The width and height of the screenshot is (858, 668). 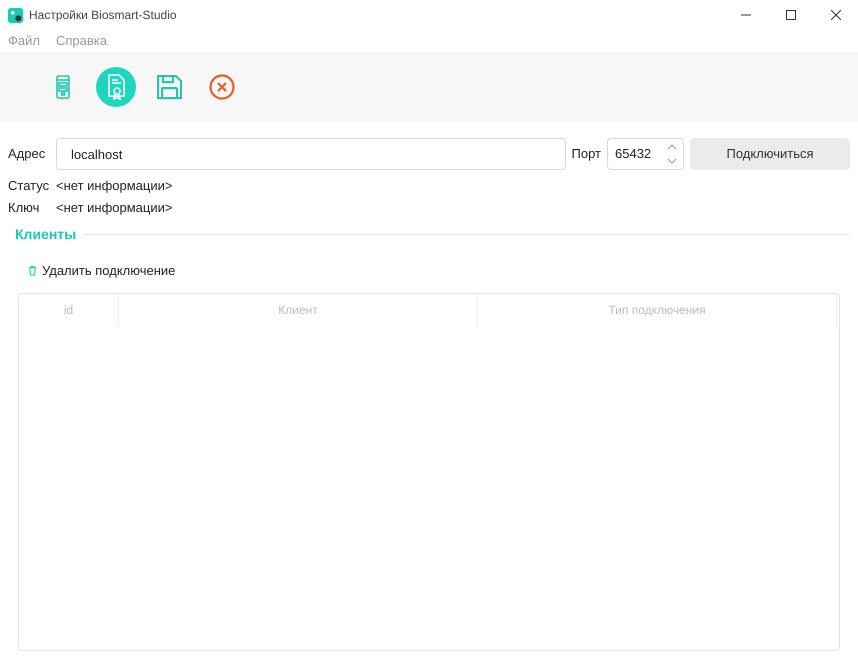 What do you see at coordinates (657, 310) in the screenshot?
I see `column-header: Тип подключения` at bounding box center [657, 310].